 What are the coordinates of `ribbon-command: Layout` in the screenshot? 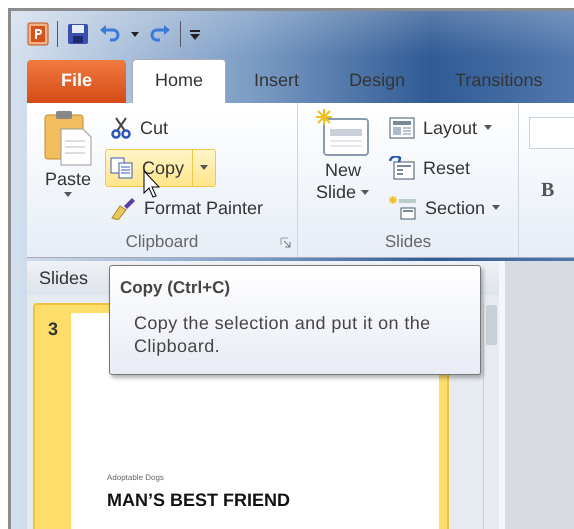 It's located at (441, 128).